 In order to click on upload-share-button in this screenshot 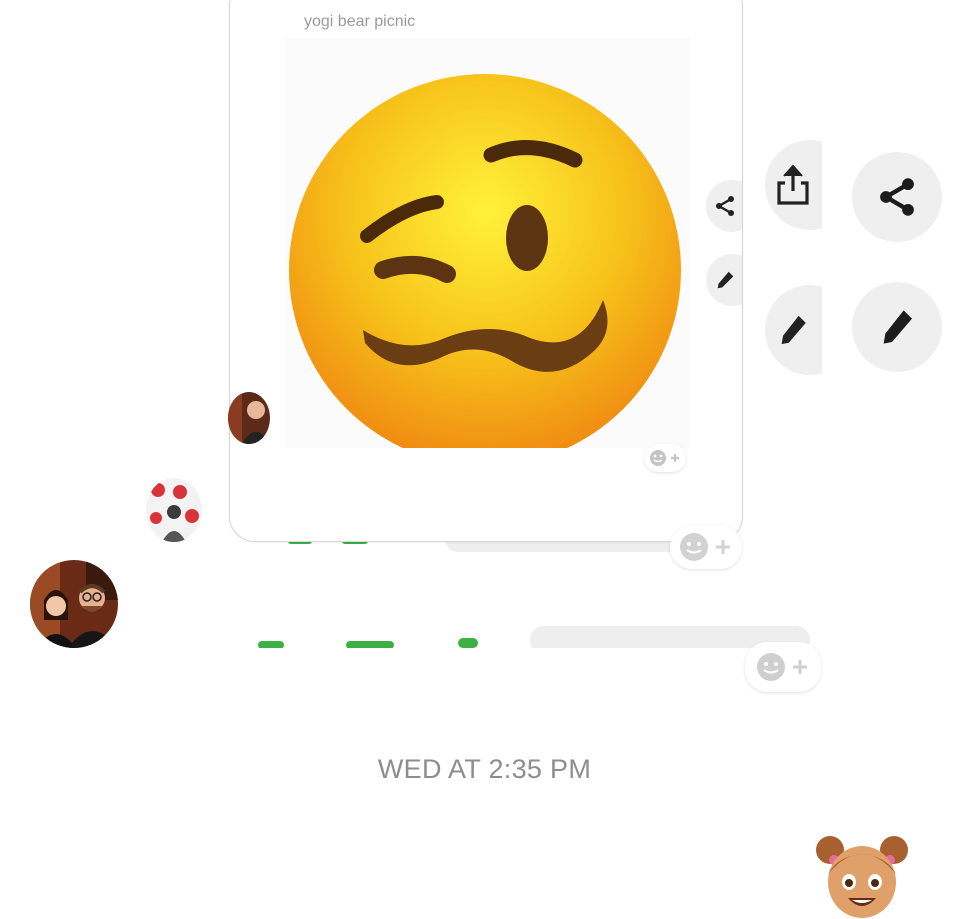, I will do `click(793, 185)`.